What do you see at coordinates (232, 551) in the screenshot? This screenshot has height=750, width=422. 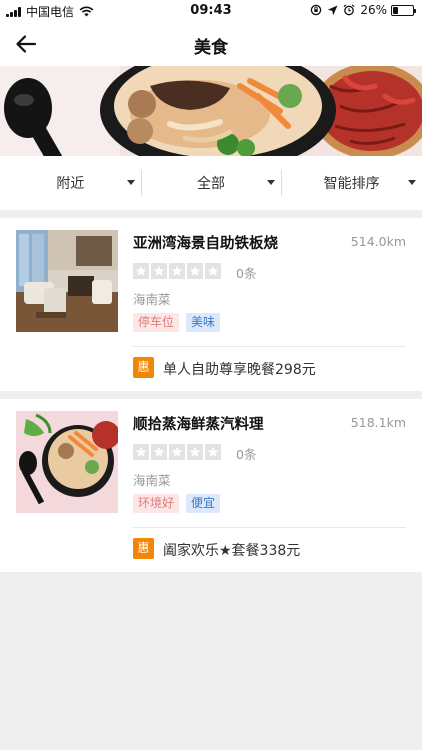 I see `promo-text: 阖家欢乐★套餐338元` at bounding box center [232, 551].